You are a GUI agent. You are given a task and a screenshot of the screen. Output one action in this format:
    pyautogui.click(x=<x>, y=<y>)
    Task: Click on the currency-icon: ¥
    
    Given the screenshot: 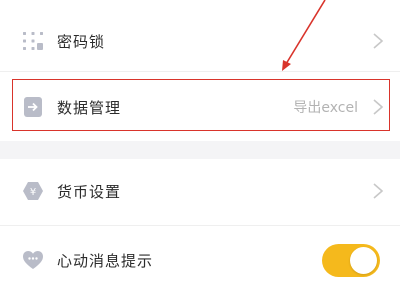 What is the action you would take?
    pyautogui.click(x=33, y=191)
    